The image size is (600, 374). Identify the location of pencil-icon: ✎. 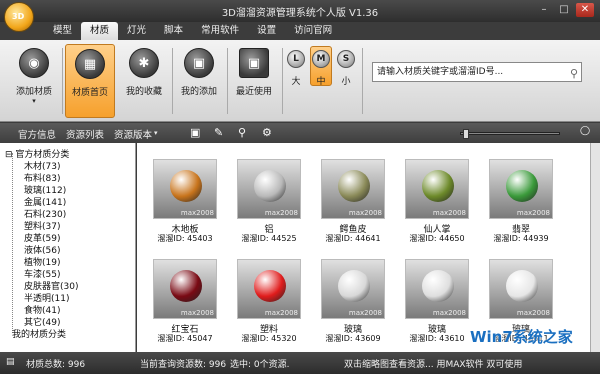
(218, 132).